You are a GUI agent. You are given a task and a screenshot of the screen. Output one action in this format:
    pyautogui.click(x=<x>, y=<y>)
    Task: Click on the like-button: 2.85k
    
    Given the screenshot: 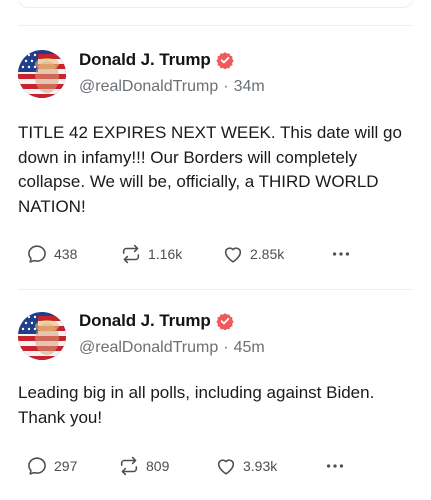 What is the action you would take?
    pyautogui.click(x=253, y=254)
    